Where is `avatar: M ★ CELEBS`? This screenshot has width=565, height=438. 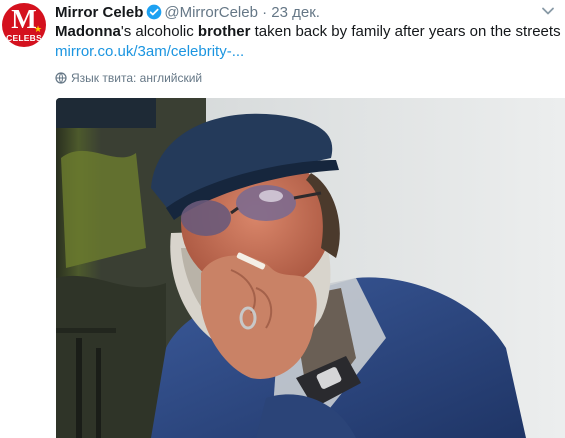 avatar: M ★ CELEBS is located at coordinates (24, 25).